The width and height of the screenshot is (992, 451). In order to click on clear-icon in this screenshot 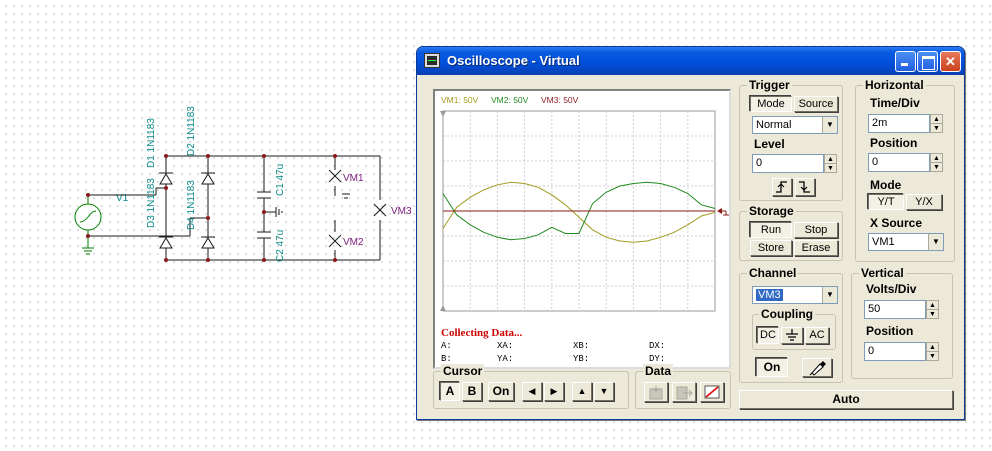, I will do `click(712, 392)`.